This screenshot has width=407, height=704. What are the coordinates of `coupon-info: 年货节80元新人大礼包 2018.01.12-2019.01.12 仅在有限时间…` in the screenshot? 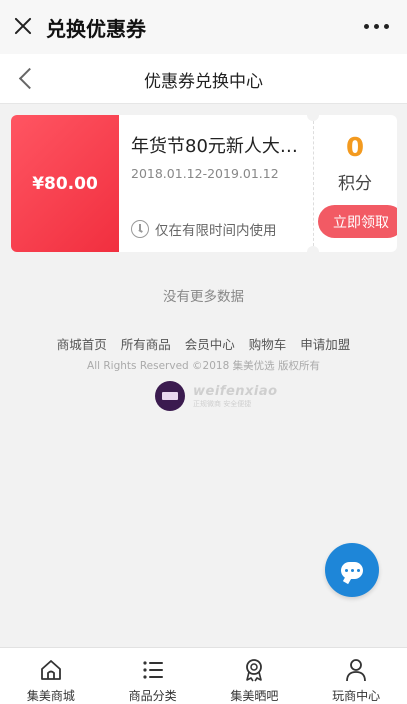 It's located at (218, 183).